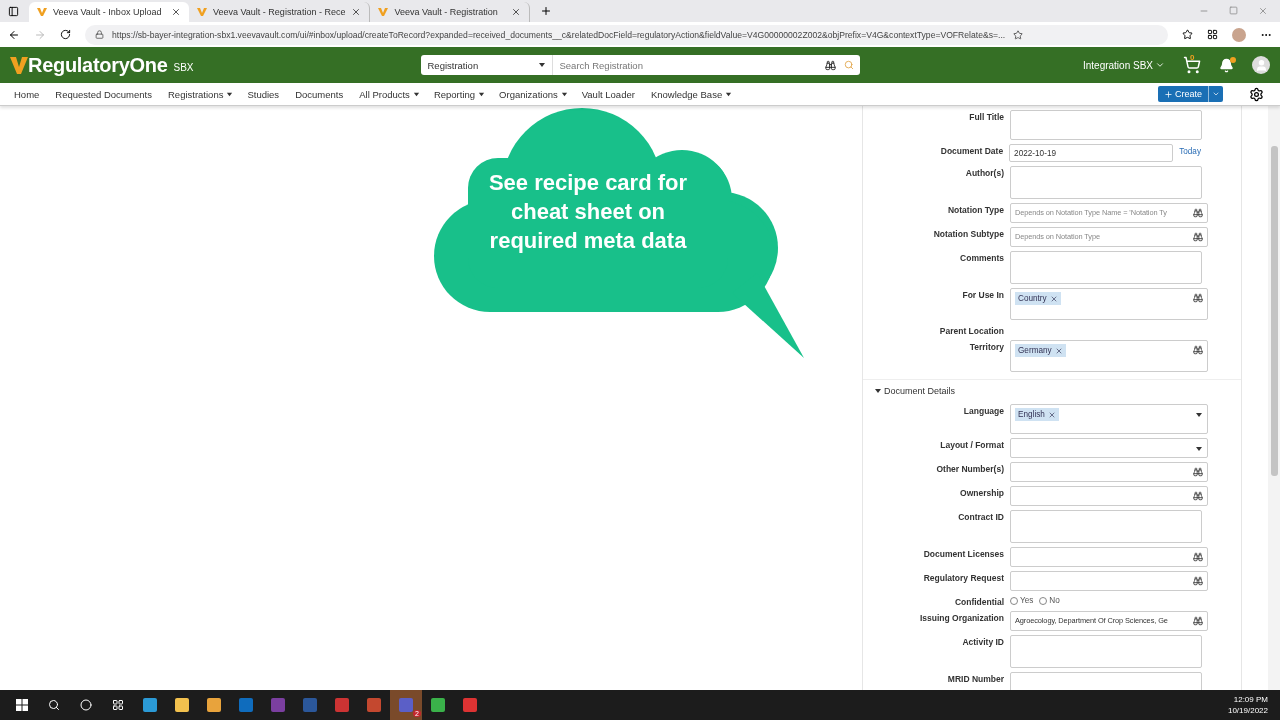  I want to click on field-label: Territory, so click(986, 346).